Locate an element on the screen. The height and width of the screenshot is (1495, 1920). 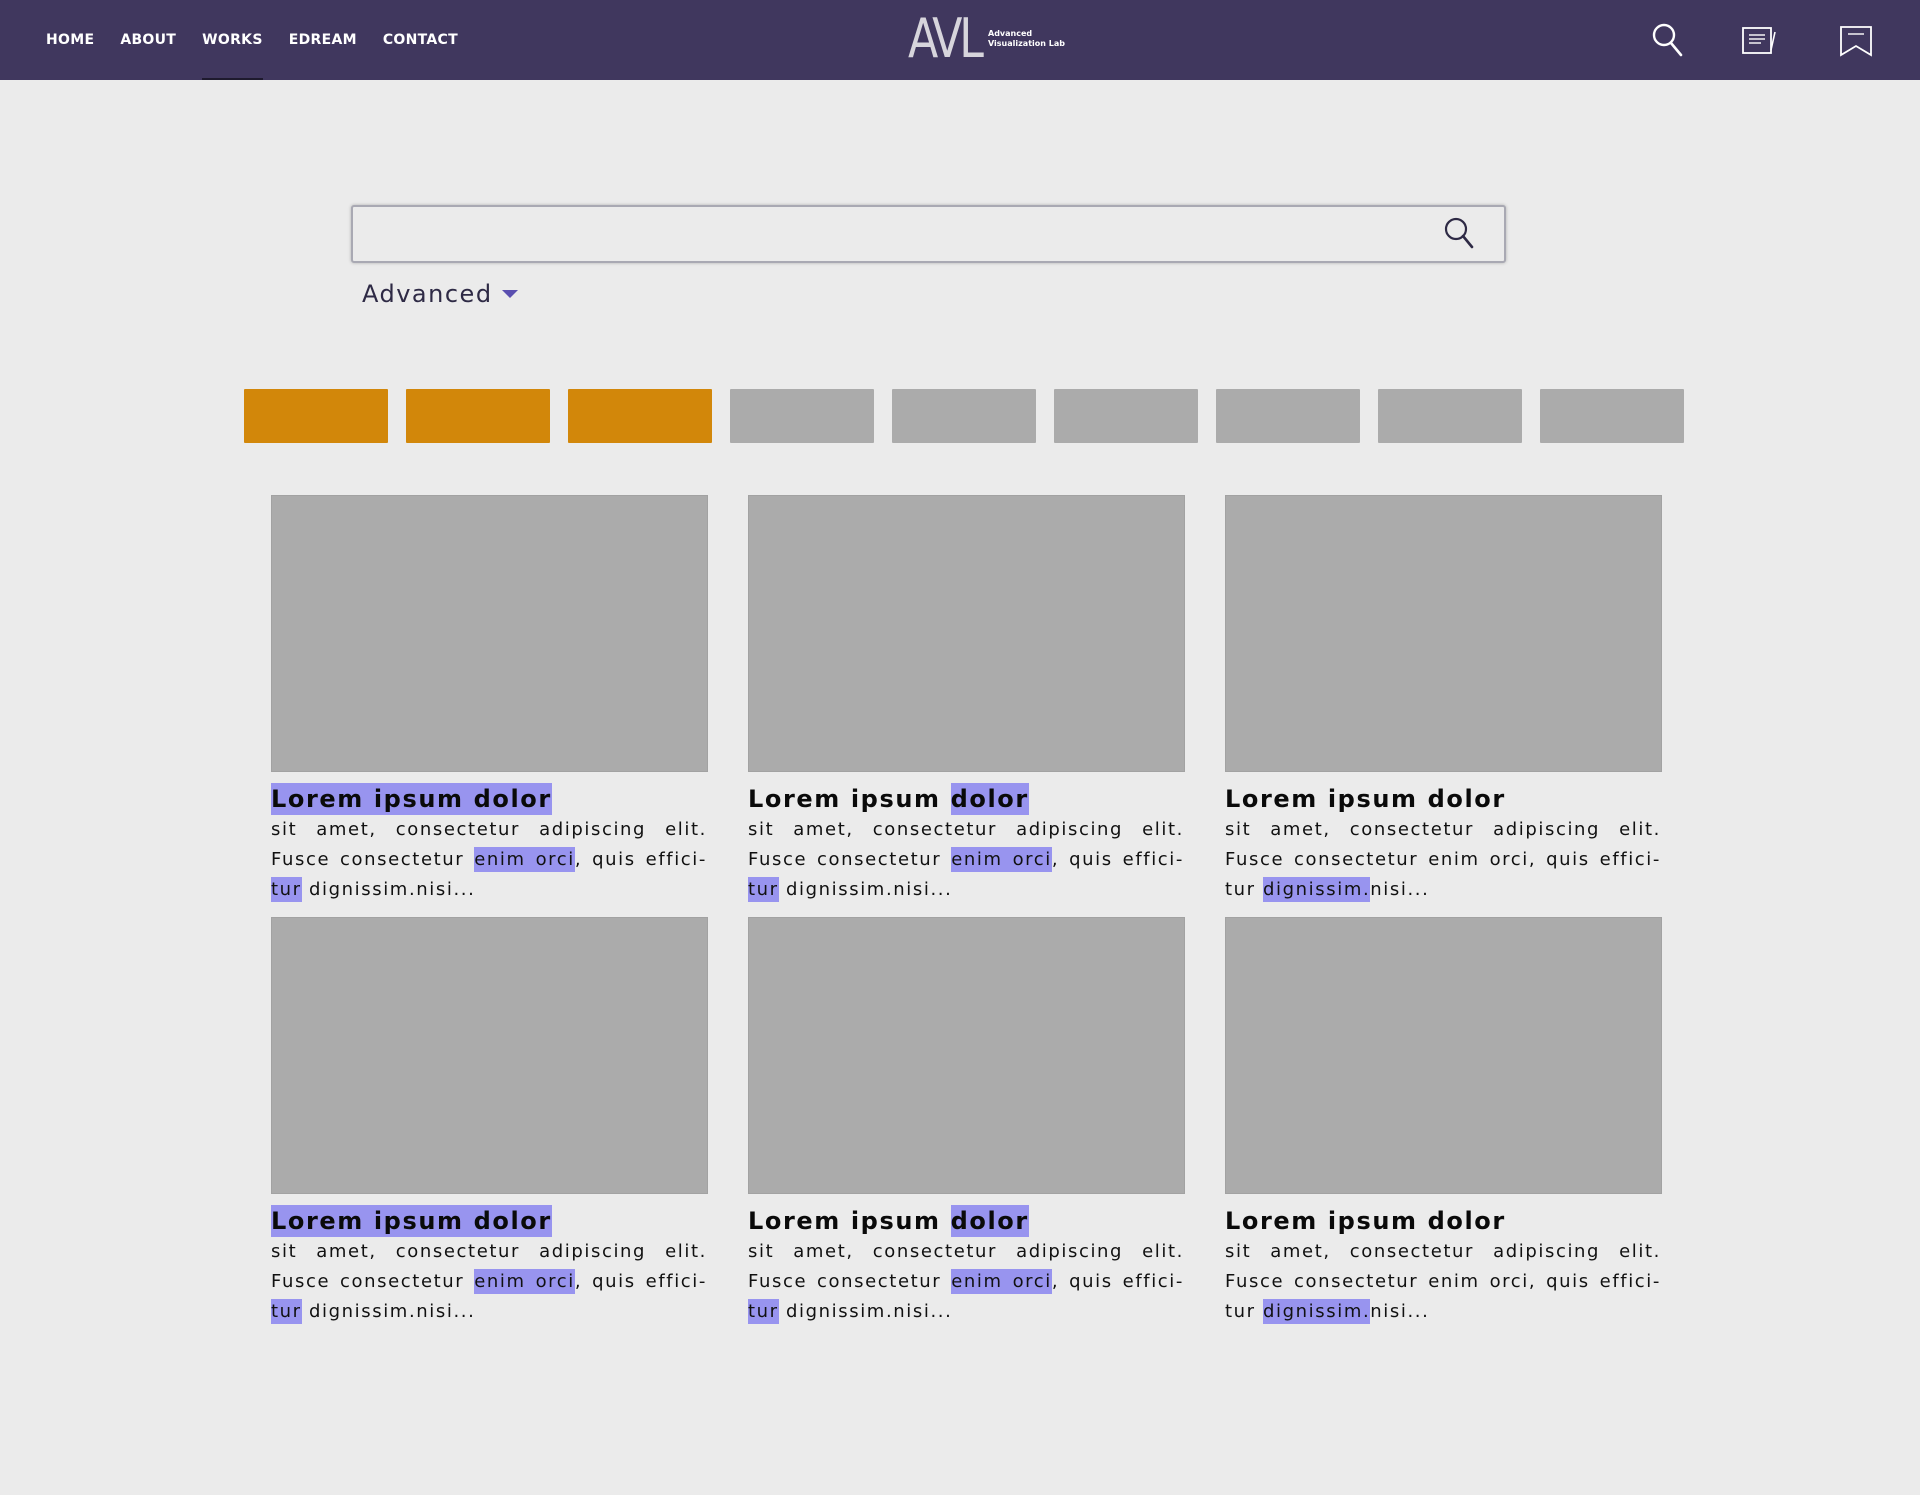
avl-logo: AVL Advanced Visualization Lab is located at coordinates (986, 38).